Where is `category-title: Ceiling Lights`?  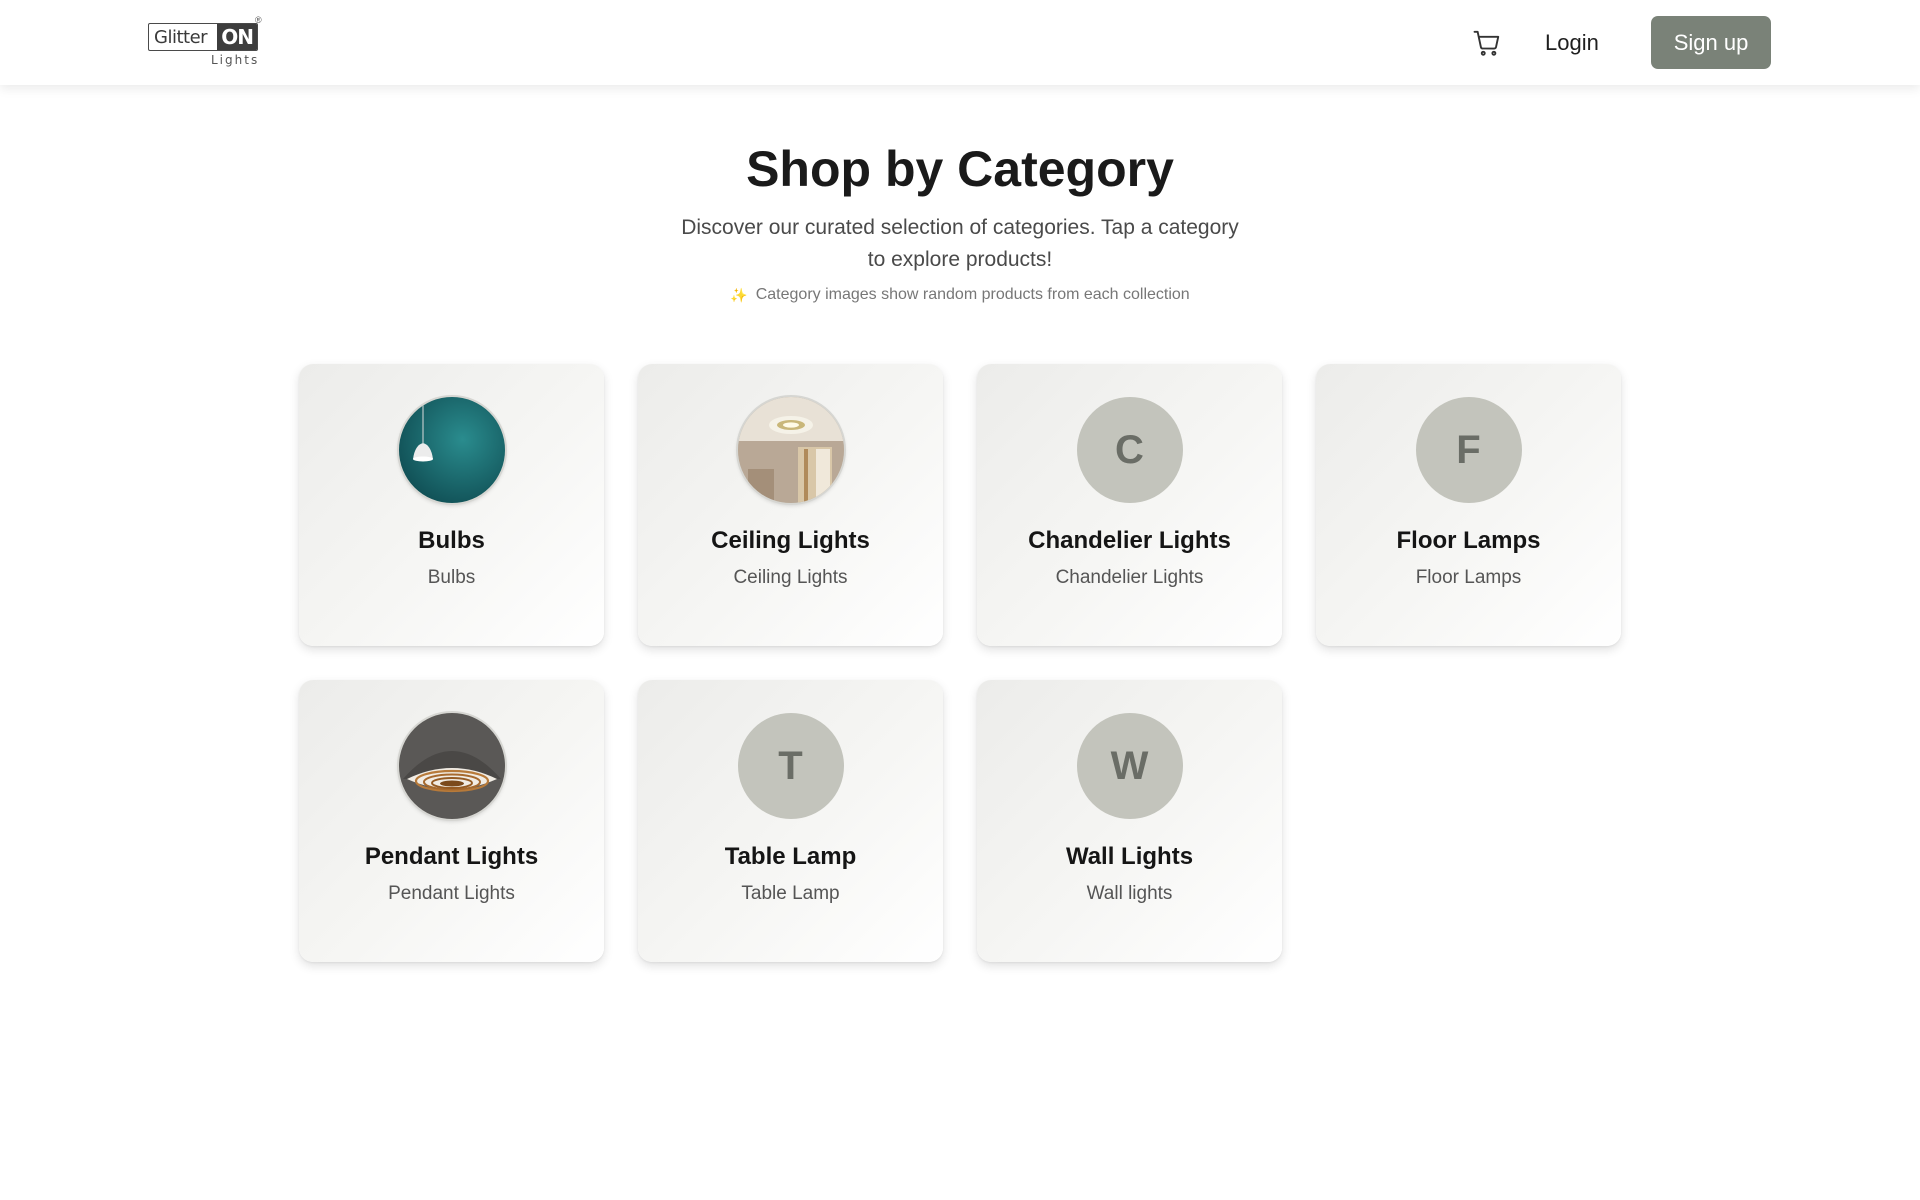 category-title: Ceiling Lights is located at coordinates (790, 540).